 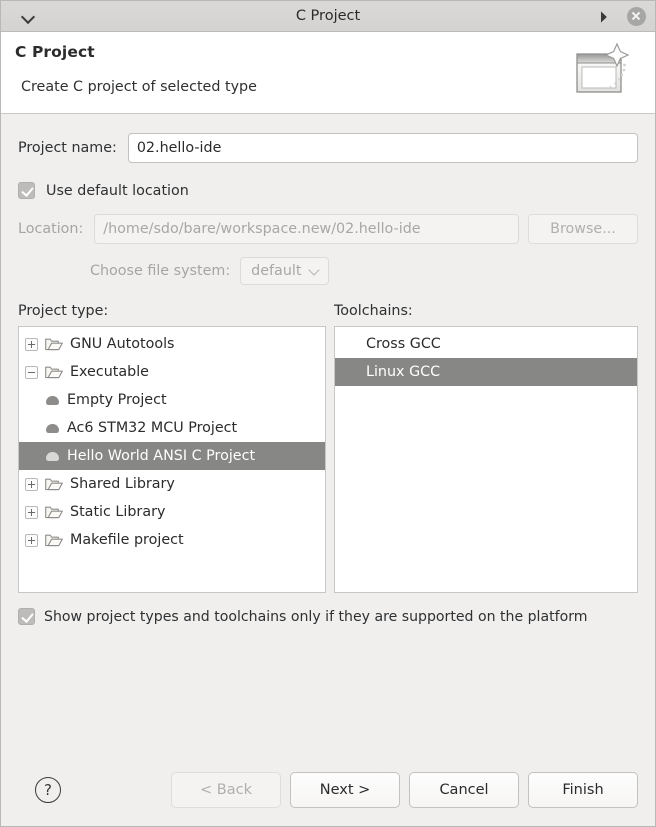 I want to click on toolchains-list: Cross GCC Linux GCC, so click(x=486, y=459).